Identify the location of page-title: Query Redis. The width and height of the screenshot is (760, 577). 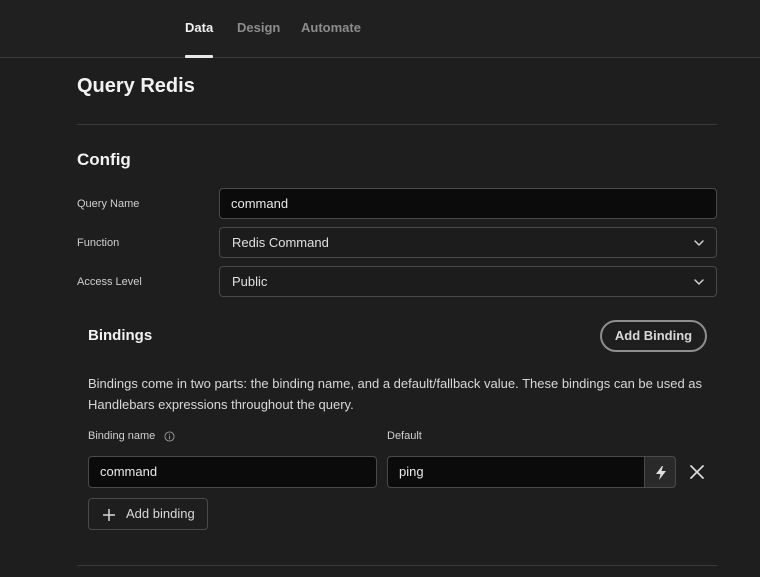
(136, 86).